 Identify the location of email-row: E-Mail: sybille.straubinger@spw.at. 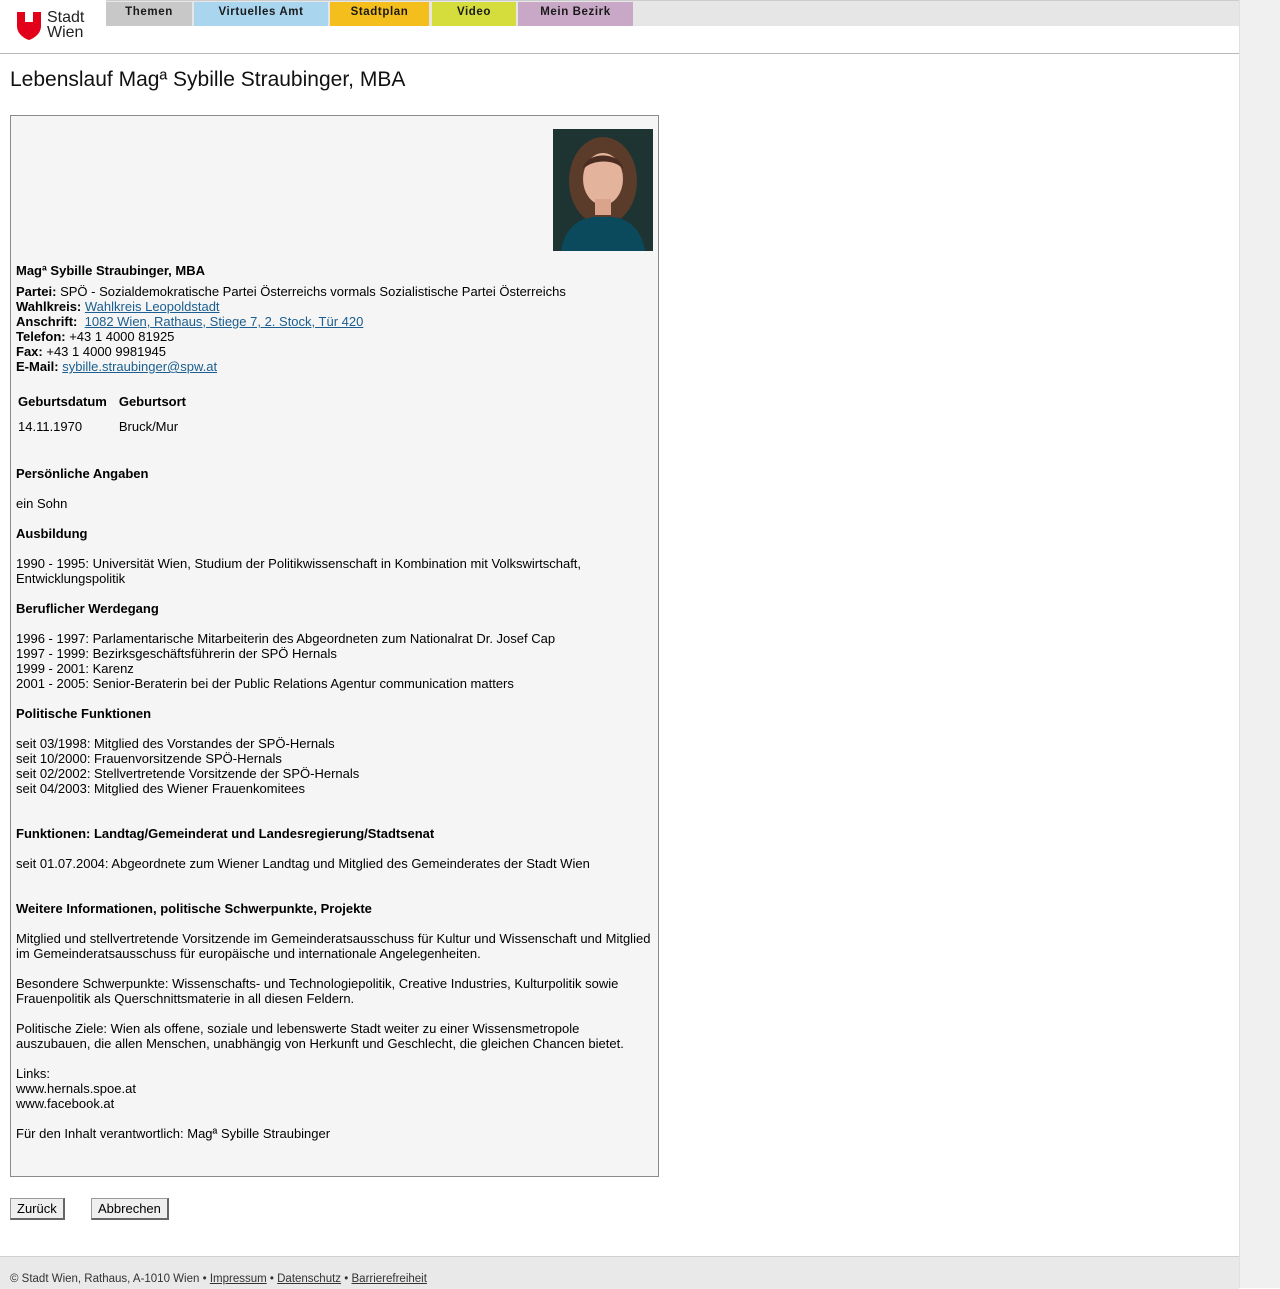
(336, 366).